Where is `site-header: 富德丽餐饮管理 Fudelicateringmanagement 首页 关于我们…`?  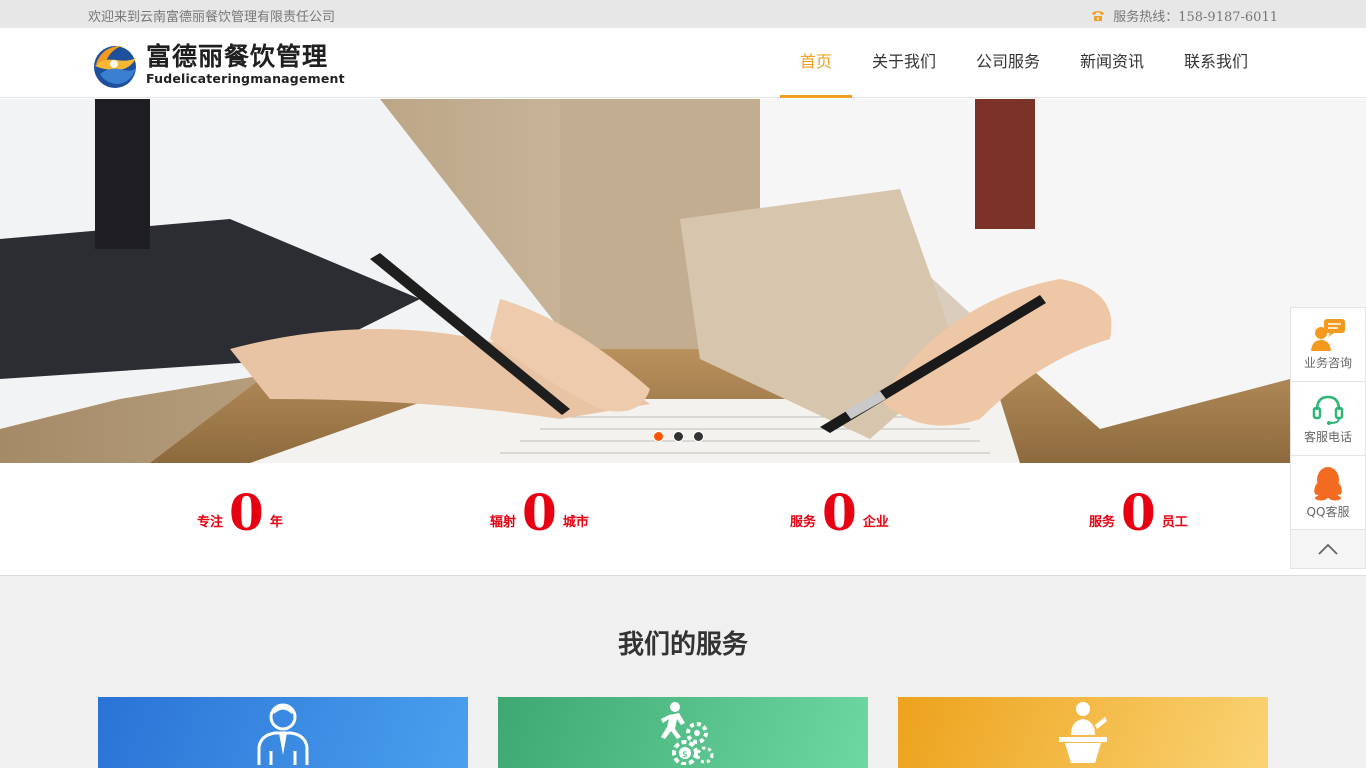 site-header: 富德丽餐饮管理 Fudelicateringmanagement 首页 关于我们… is located at coordinates (683, 63).